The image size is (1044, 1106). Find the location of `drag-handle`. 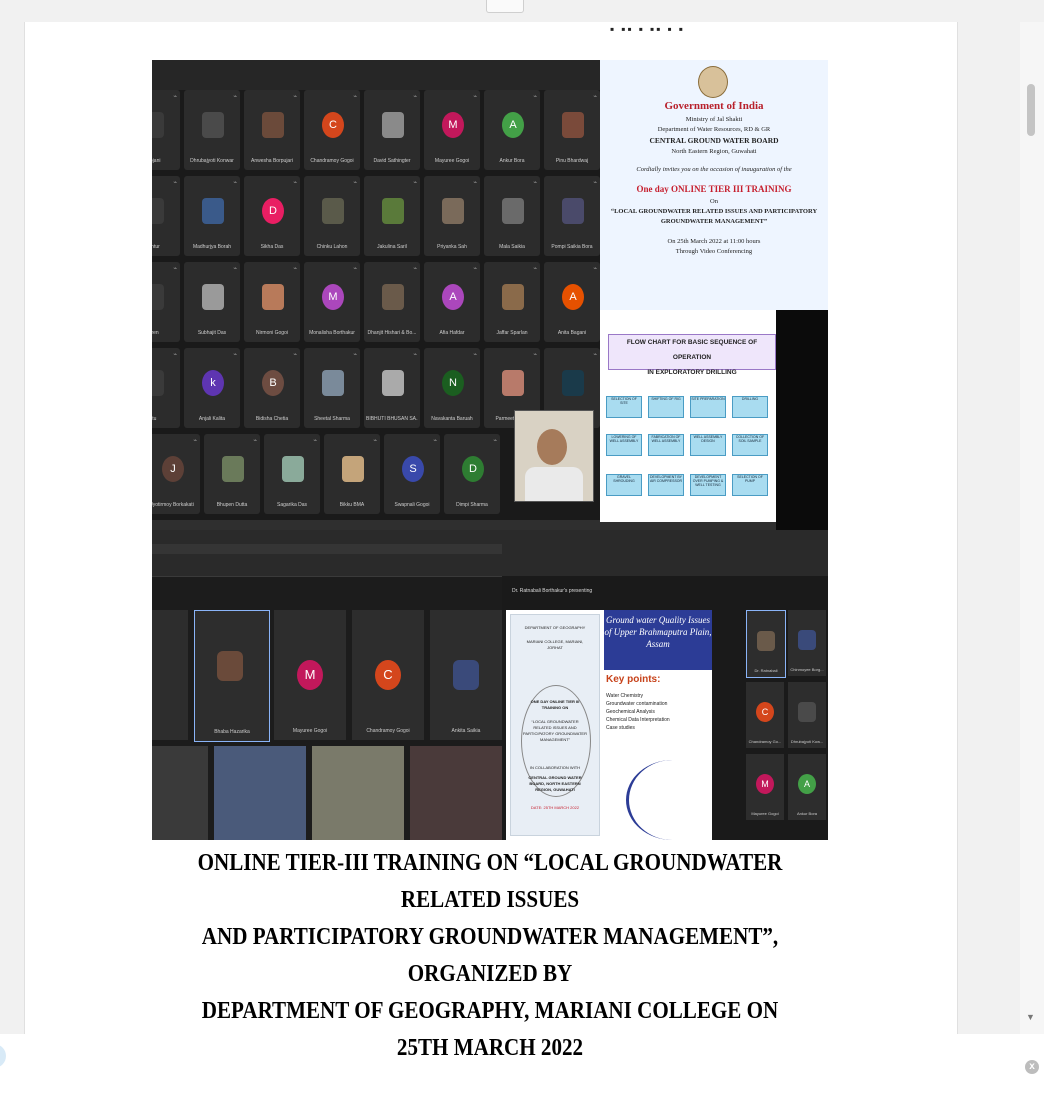

drag-handle is located at coordinates (505, 6).